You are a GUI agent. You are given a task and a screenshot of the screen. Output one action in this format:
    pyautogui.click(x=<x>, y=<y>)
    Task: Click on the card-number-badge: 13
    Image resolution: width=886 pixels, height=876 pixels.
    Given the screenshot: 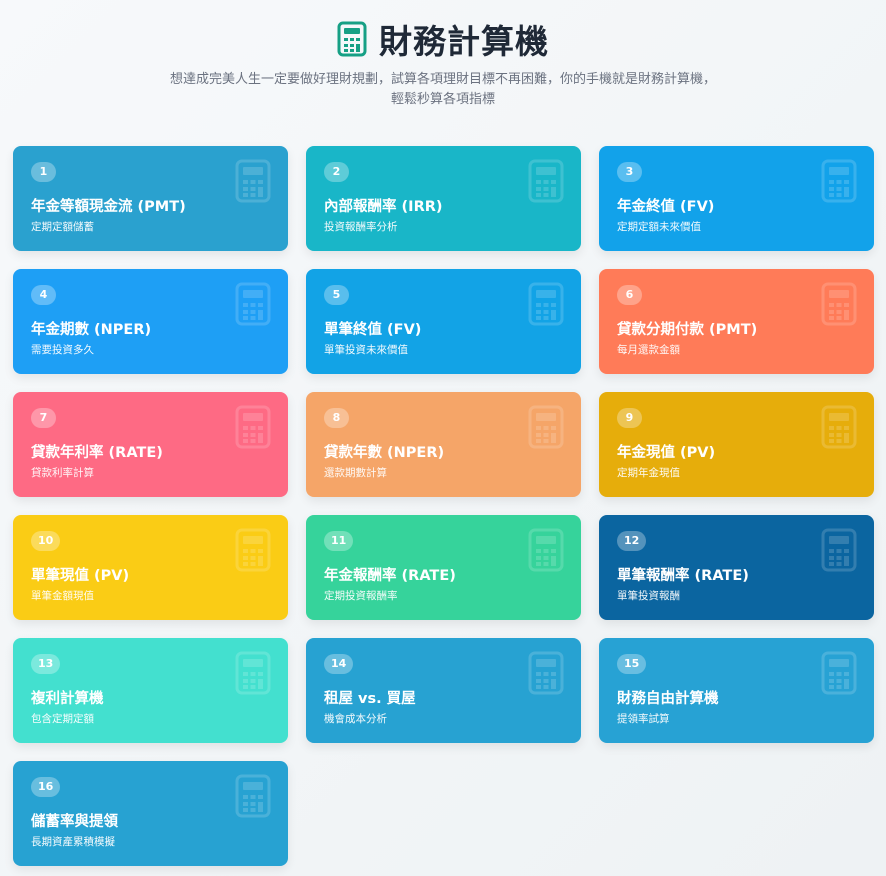 What is the action you would take?
    pyautogui.click(x=46, y=664)
    